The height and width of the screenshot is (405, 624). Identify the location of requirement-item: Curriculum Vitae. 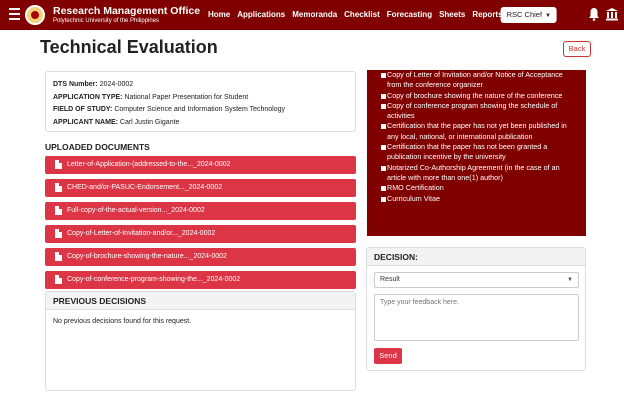
(479, 199).